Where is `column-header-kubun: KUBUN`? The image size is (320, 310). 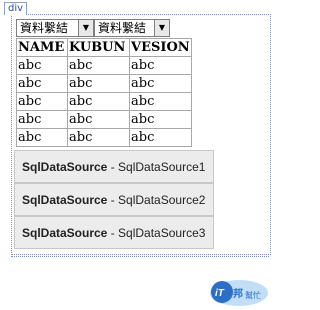 column-header-kubun: KUBUN is located at coordinates (98, 47).